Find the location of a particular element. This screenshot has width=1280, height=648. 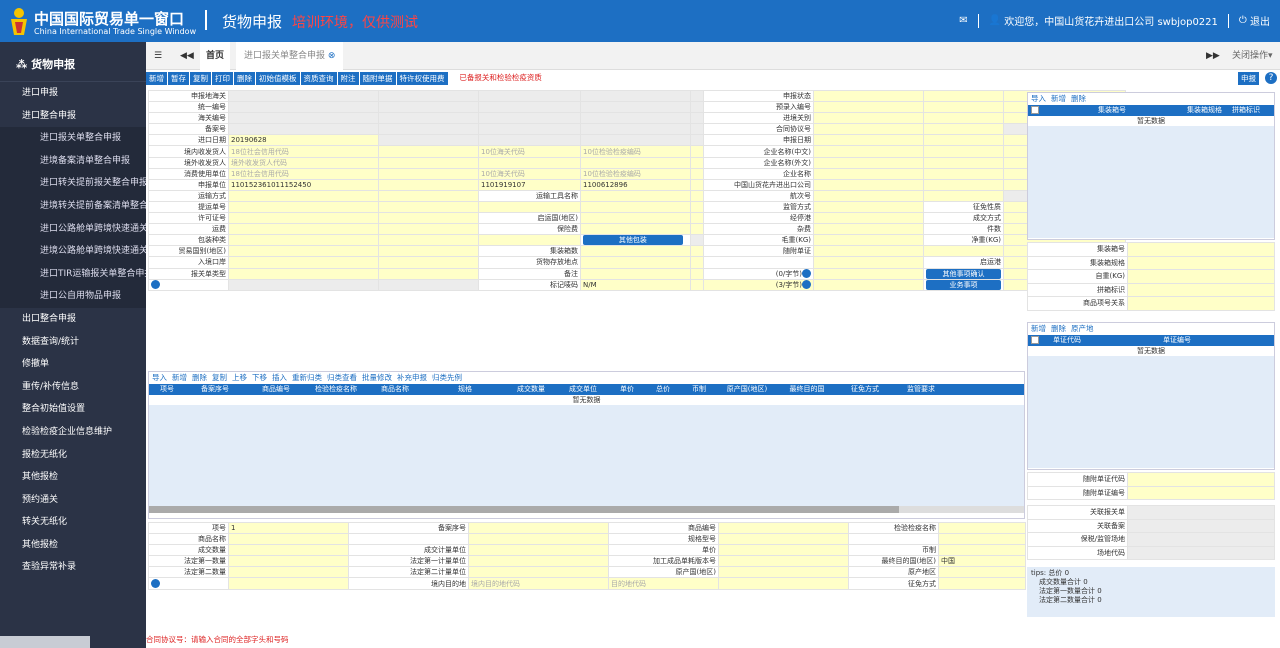

goods-tool: 重新归类 is located at coordinates (307, 377).